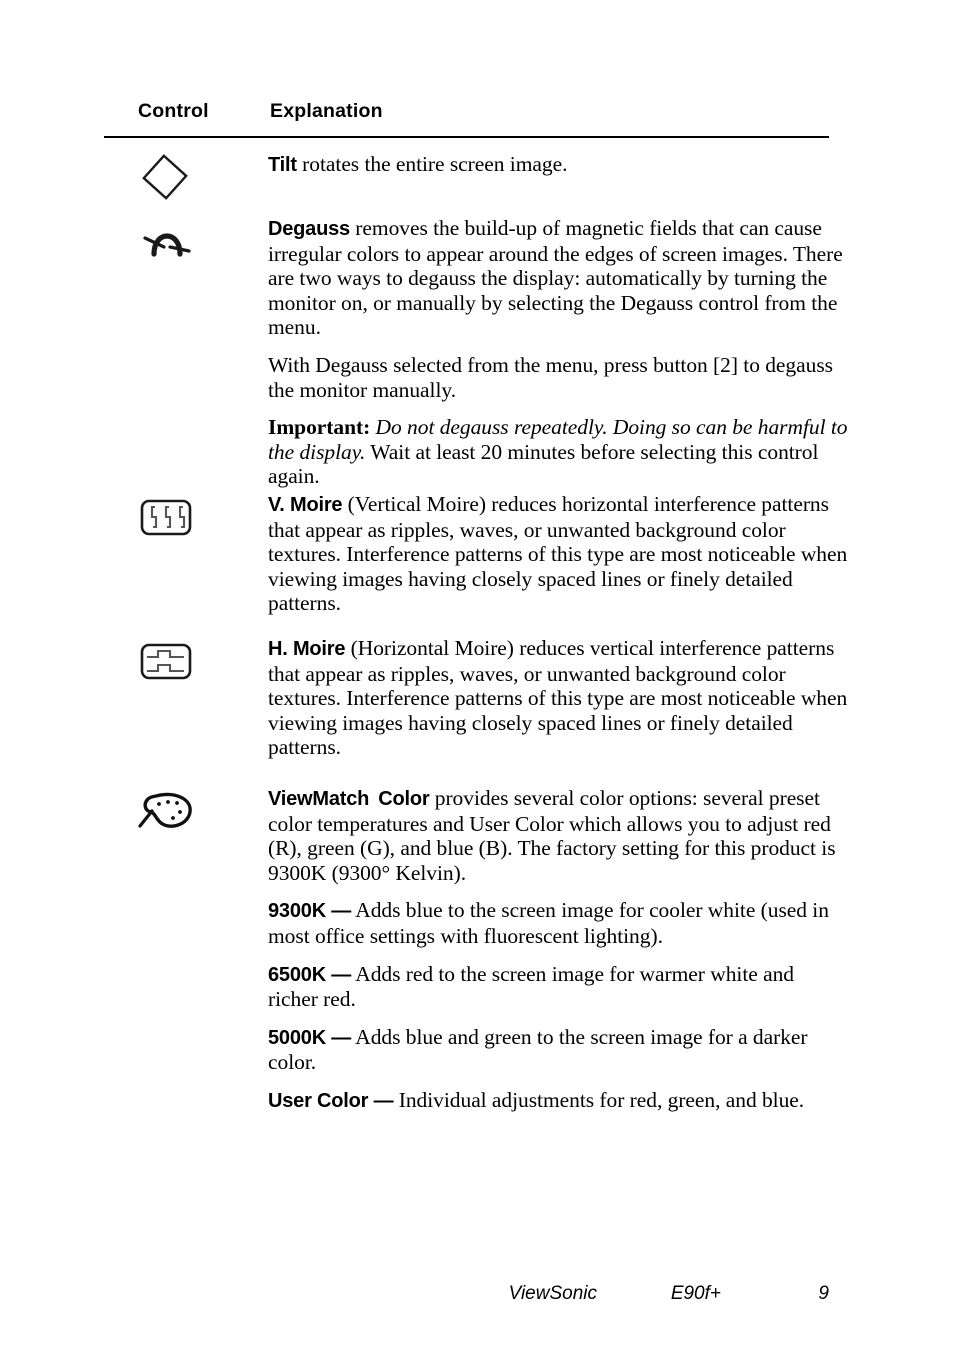 This screenshot has width=954, height=1351. Describe the element at coordinates (466, 117) in the screenshot. I see `table-header: Control Explanation` at that location.